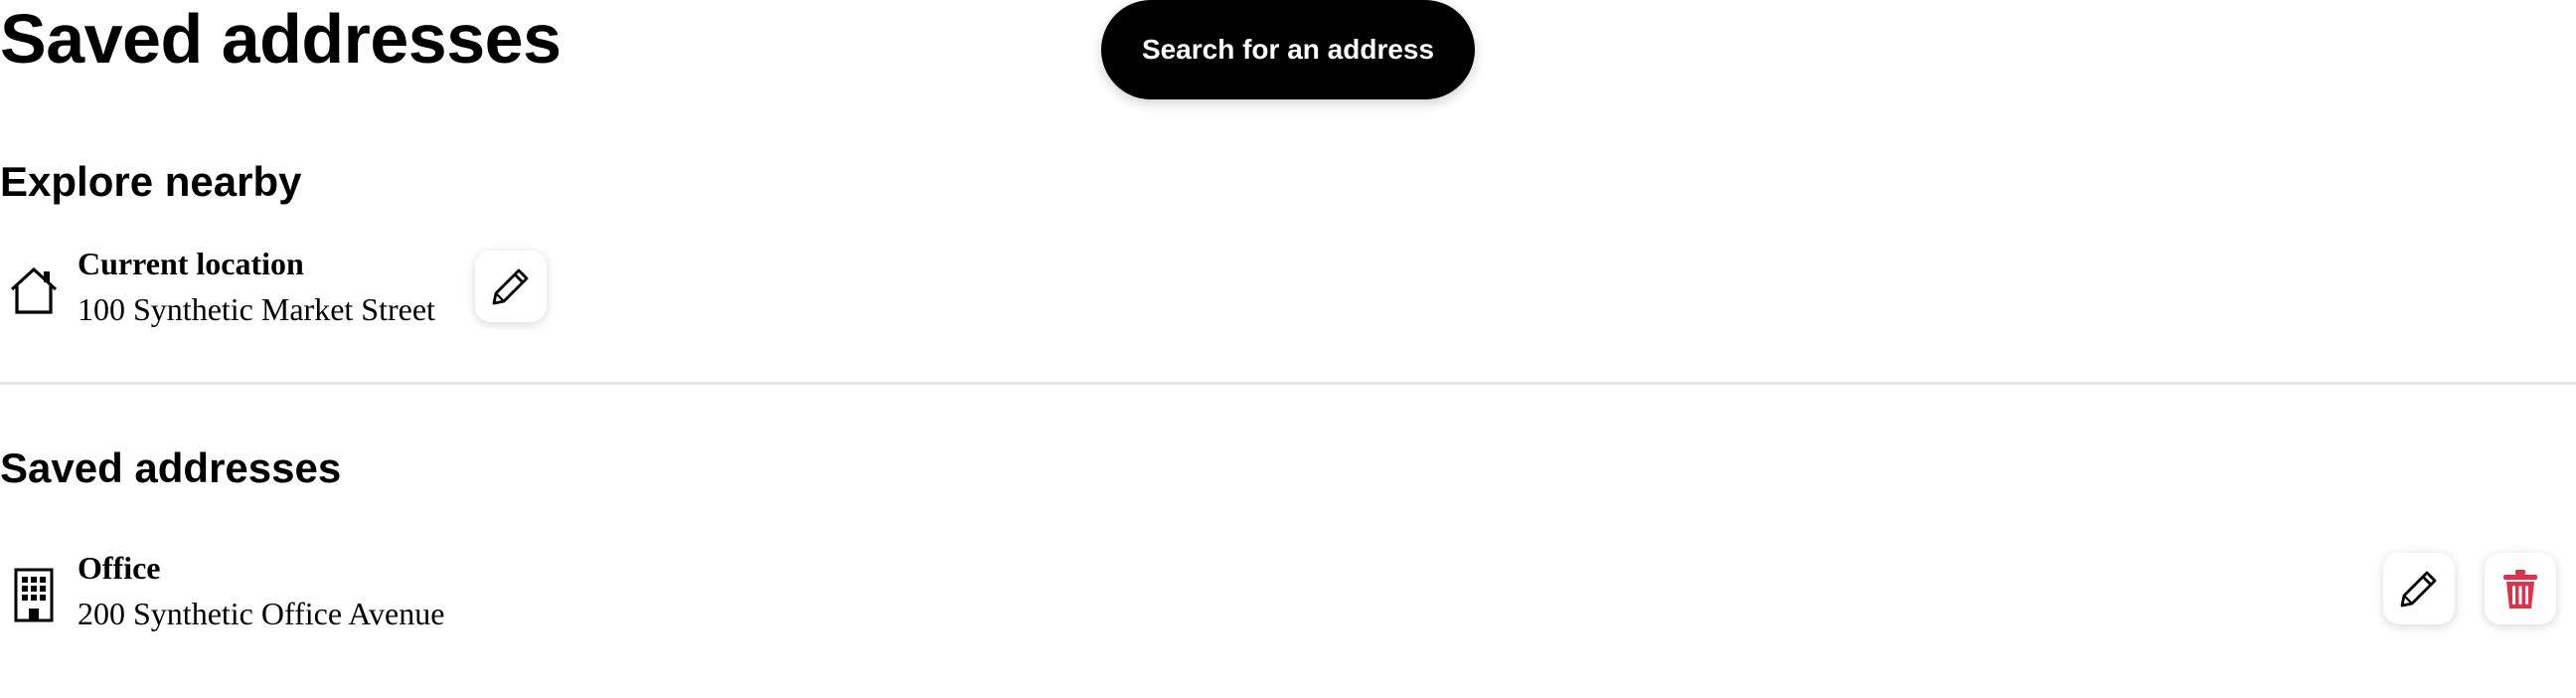 The height and width of the screenshot is (698, 2576). What do you see at coordinates (261, 613) in the screenshot?
I see `saved-address-line: 200 Synthetic Office Avenue` at bounding box center [261, 613].